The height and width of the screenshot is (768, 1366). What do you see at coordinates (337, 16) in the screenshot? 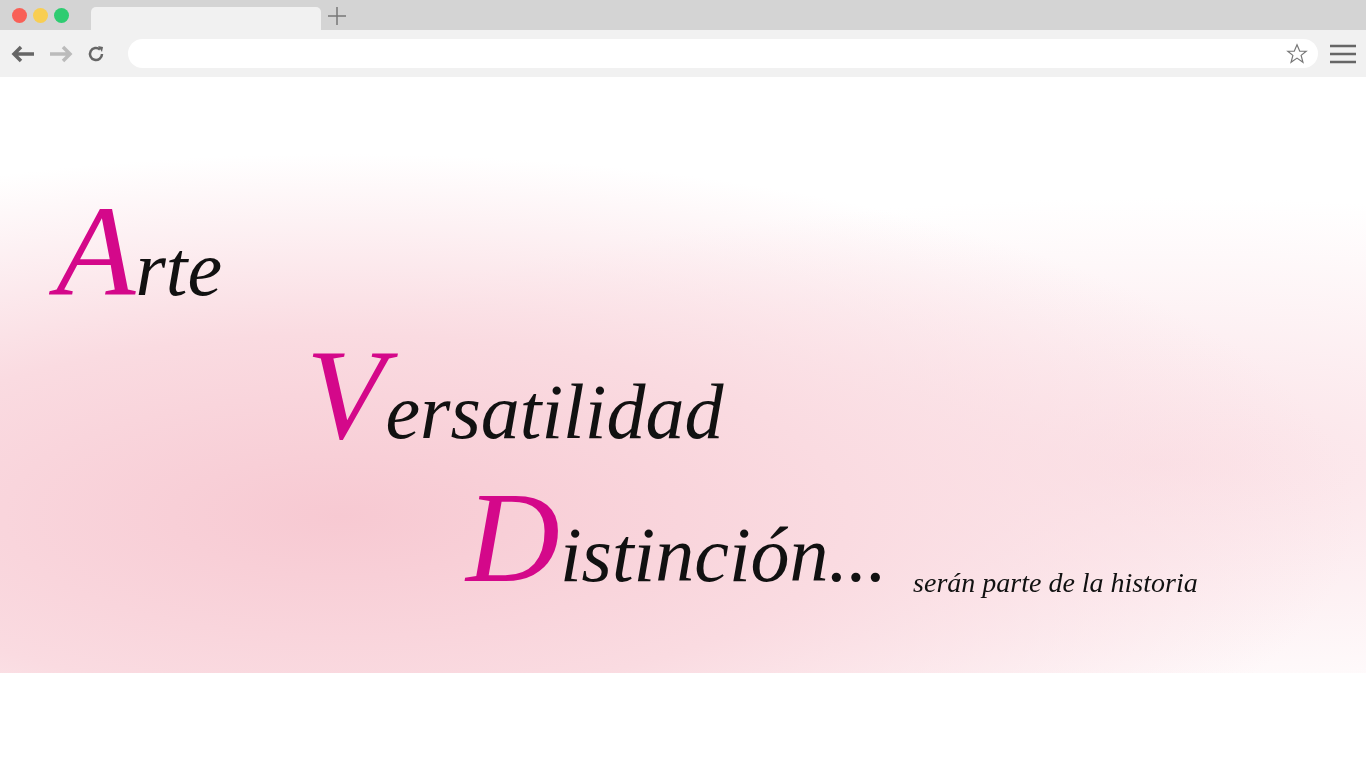
I see `new-tab-icon` at bounding box center [337, 16].